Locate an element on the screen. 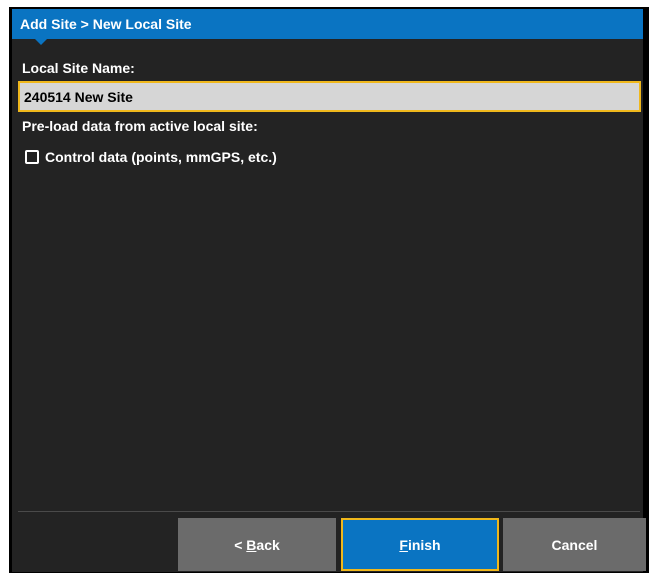 The image size is (655, 575). back-button: < Back is located at coordinates (257, 544).